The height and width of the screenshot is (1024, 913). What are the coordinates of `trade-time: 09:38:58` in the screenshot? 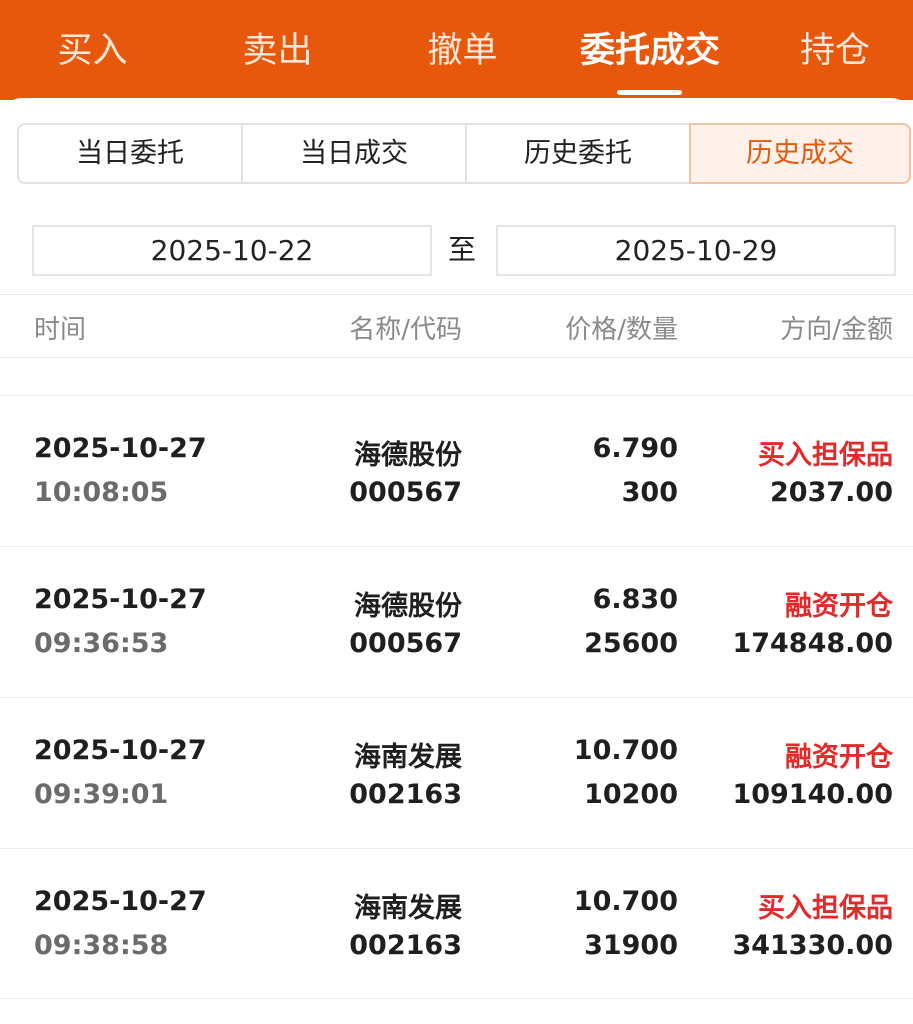 It's located at (101, 945).